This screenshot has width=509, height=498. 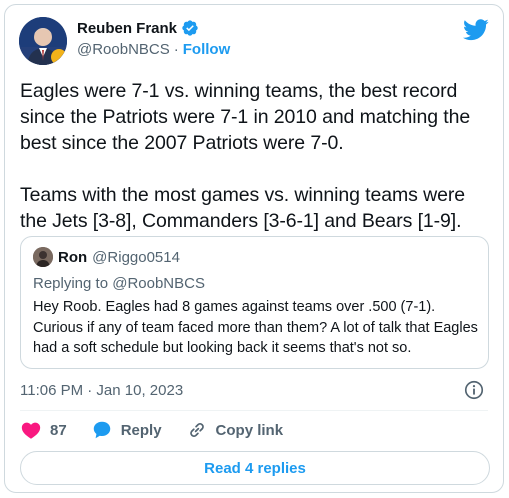 I want to click on reply-bubble-icon, so click(x=101, y=430).